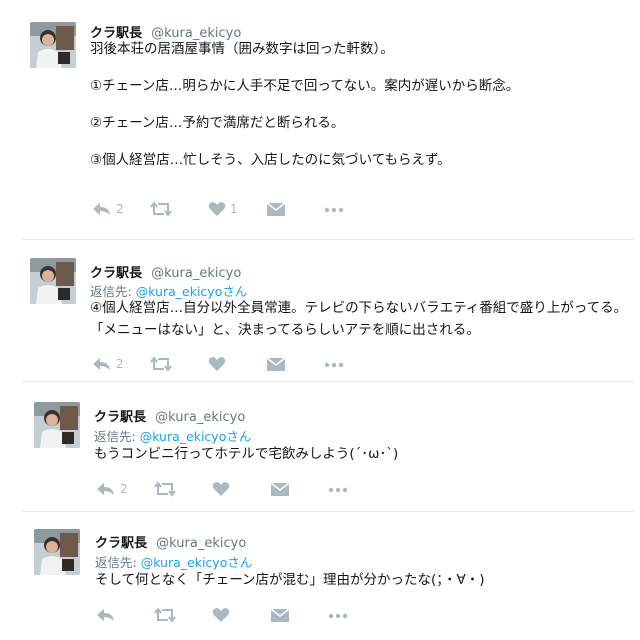  Describe the element at coordinates (285, 330) in the screenshot. I see `tweet-line: 「メニューはない」と、決まってるらしいアテを順に出される。` at that location.